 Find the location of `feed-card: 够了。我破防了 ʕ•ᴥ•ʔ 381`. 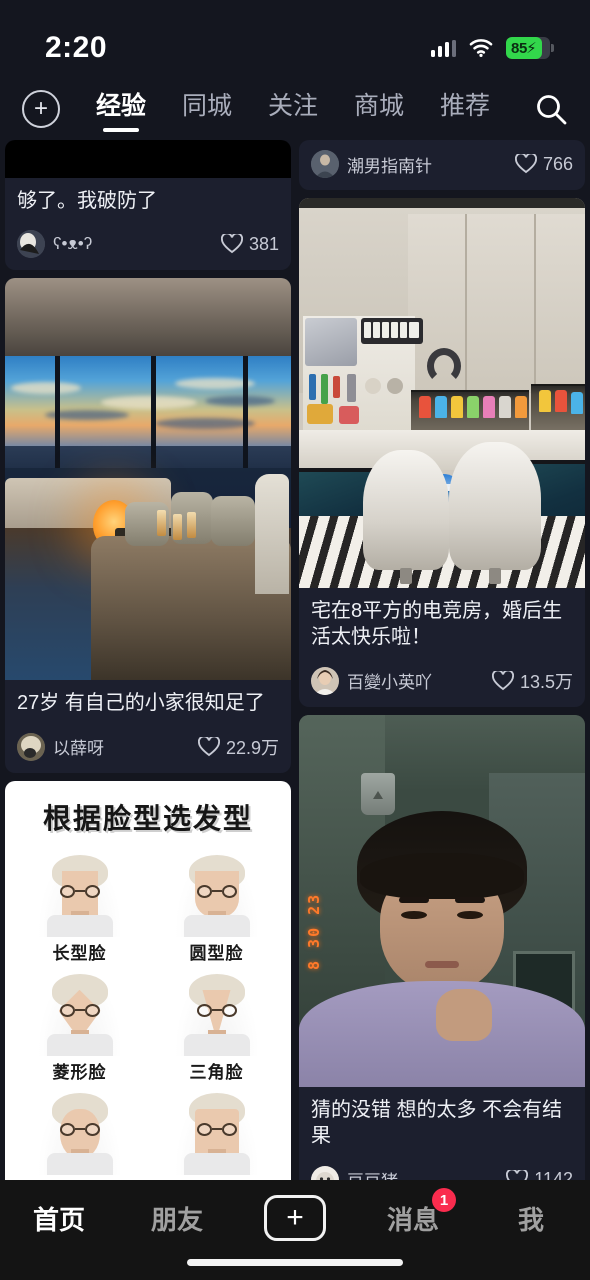

feed-card: 够了。我破防了 ʕ•ᴥ•ʔ 381 is located at coordinates (148, 205).